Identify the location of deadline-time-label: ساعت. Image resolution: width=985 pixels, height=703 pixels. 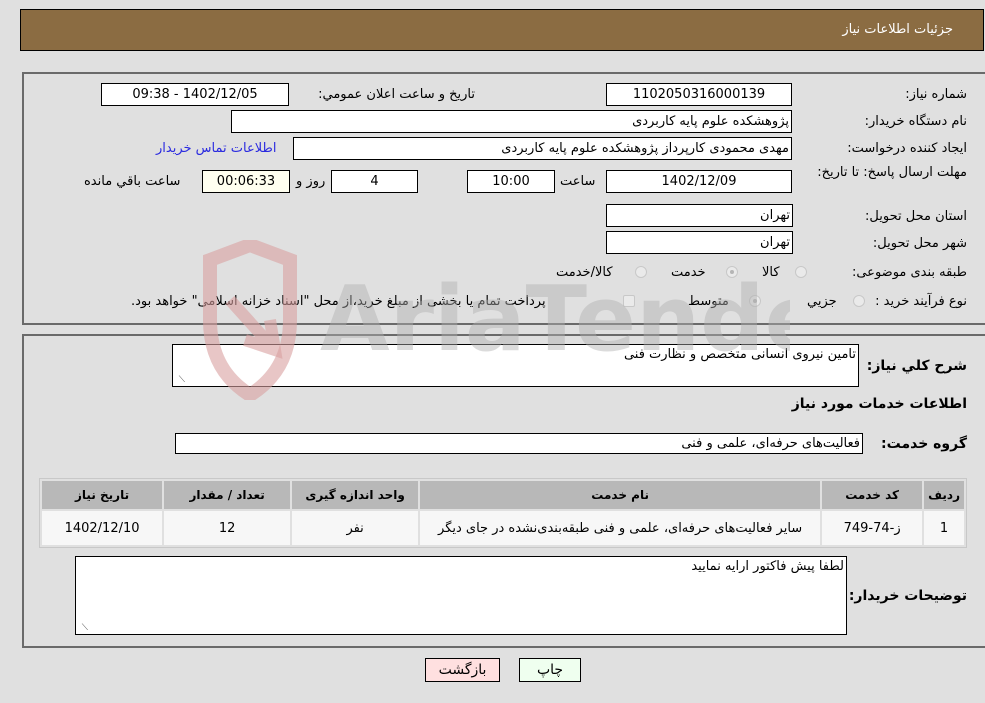
(578, 181).